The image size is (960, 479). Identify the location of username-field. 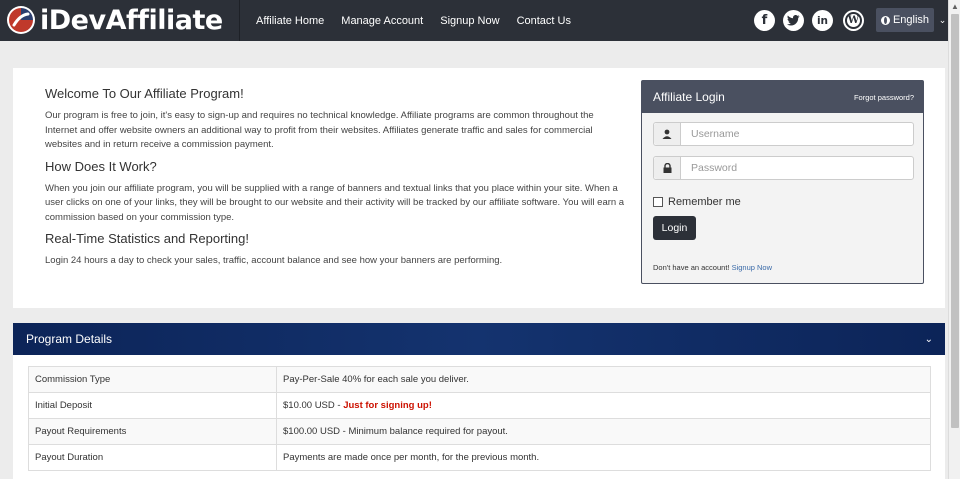
(783, 134).